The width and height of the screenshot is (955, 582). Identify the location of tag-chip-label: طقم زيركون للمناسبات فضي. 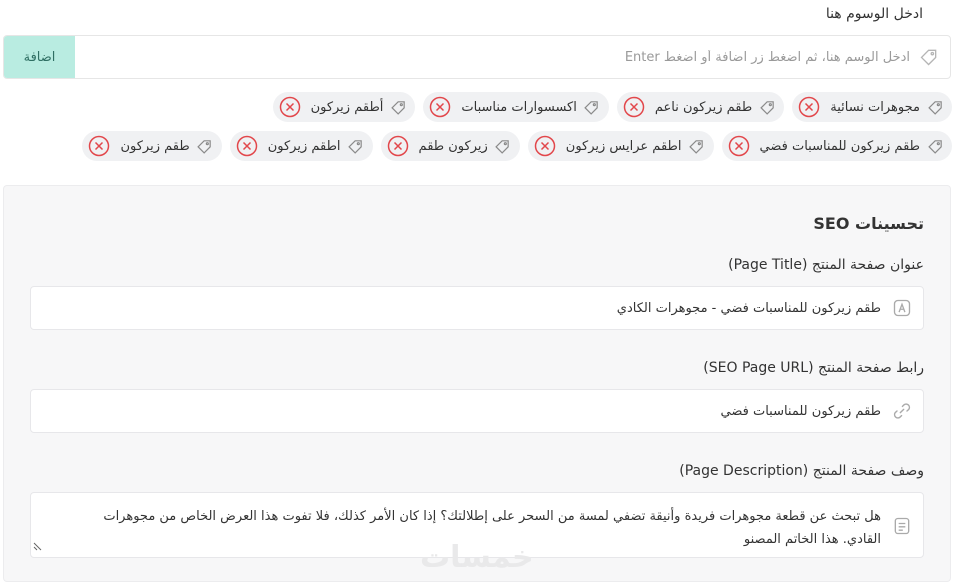
(840, 146).